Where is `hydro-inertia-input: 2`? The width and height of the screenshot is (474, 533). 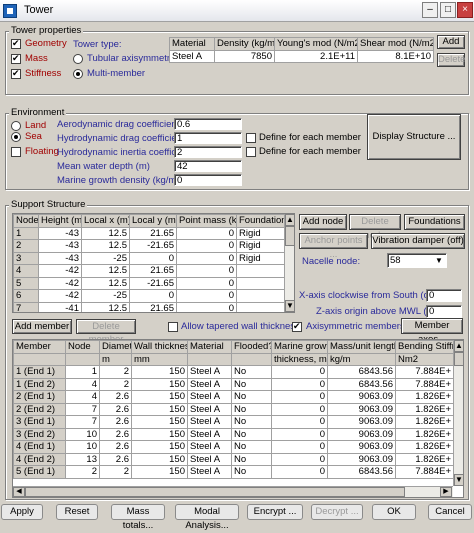
hydro-inertia-input: 2 is located at coordinates (208, 152).